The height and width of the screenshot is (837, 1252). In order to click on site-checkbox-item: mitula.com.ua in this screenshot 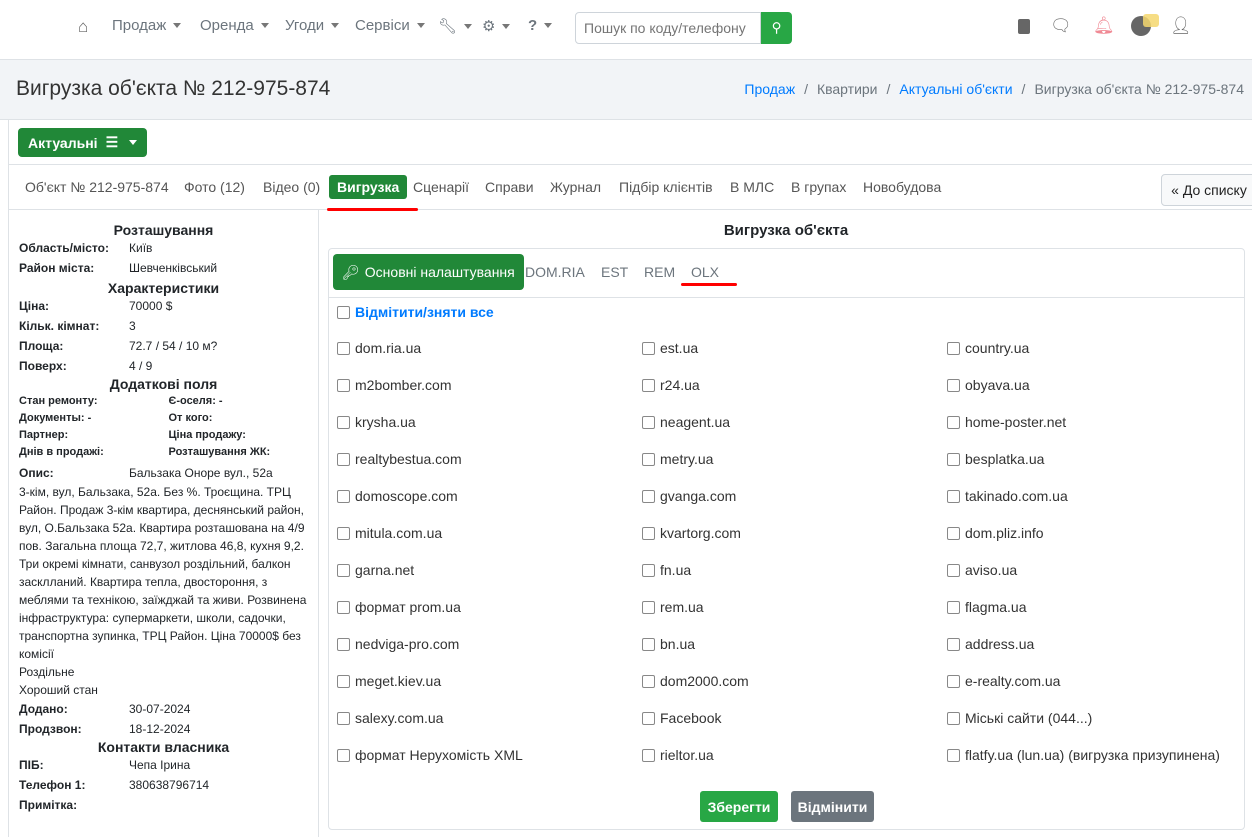, I will do `click(489, 543)`.